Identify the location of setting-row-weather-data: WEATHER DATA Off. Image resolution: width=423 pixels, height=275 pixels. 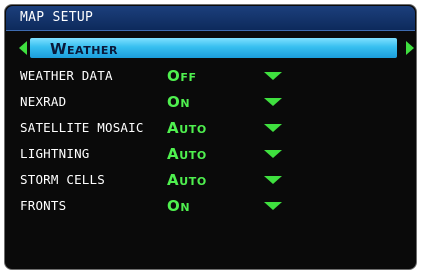
(211, 76).